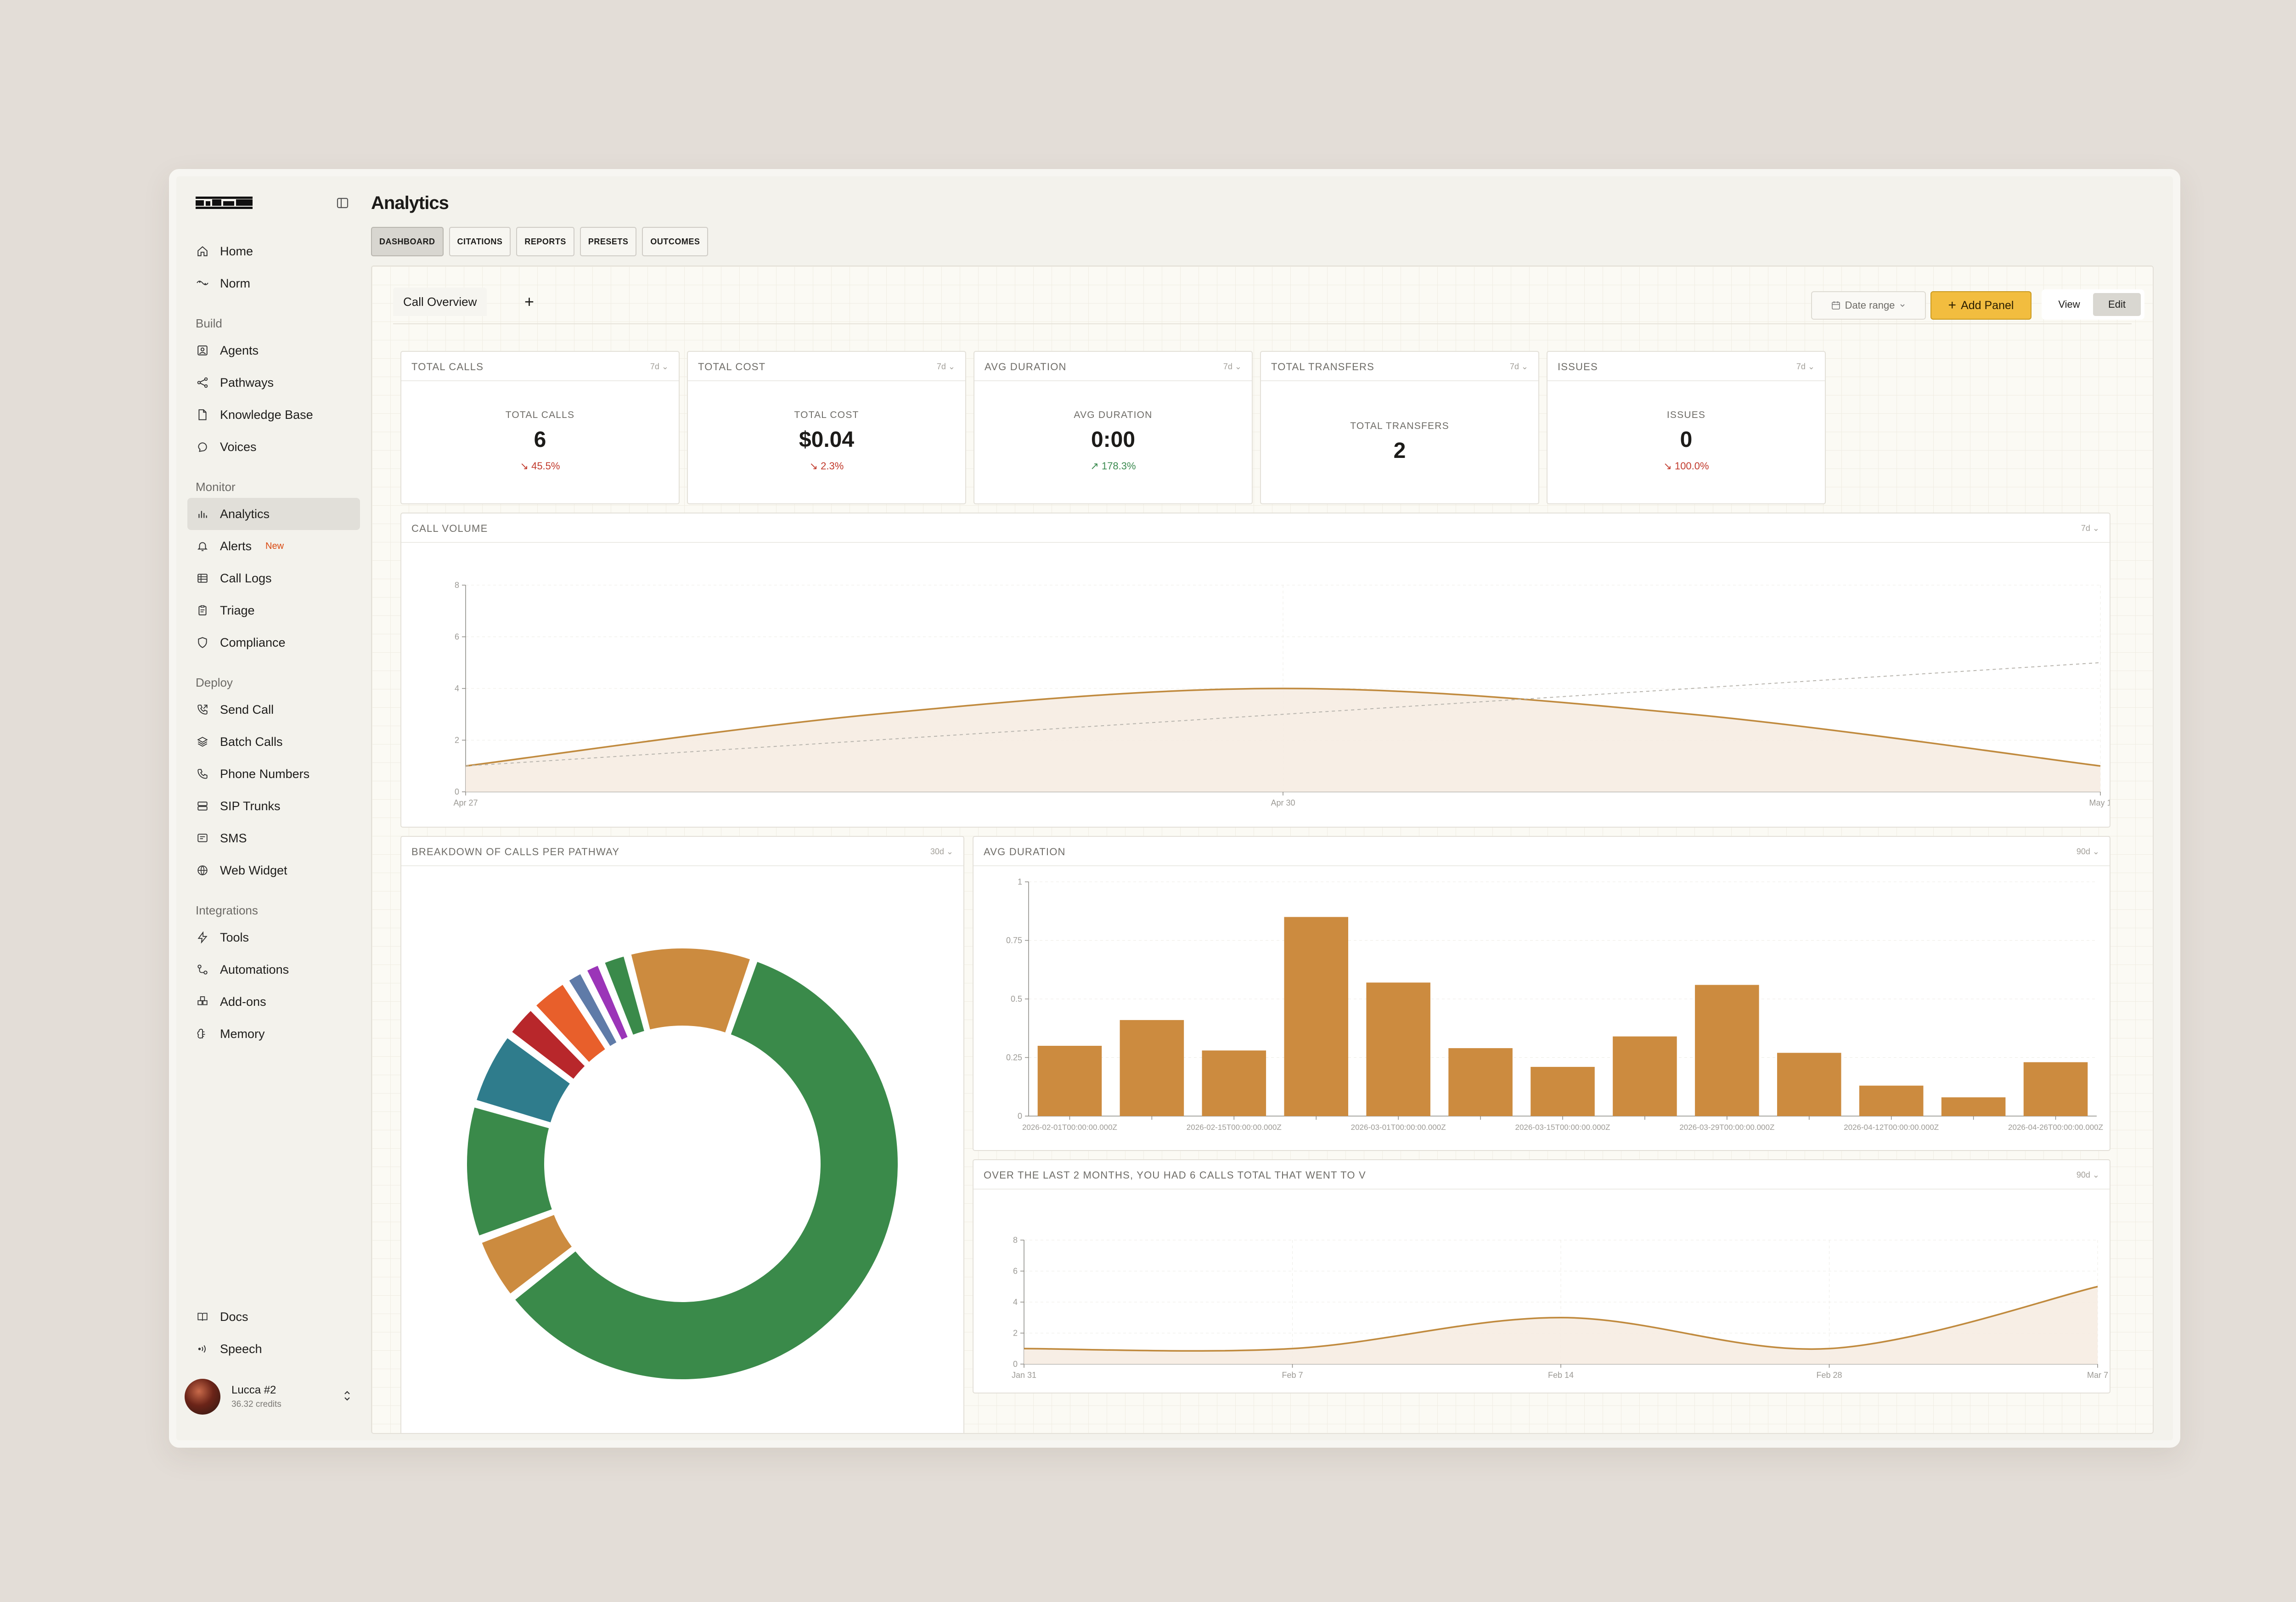  Describe the element at coordinates (942, 852) in the screenshot. I see `range-selector: 30d ⌄` at that location.